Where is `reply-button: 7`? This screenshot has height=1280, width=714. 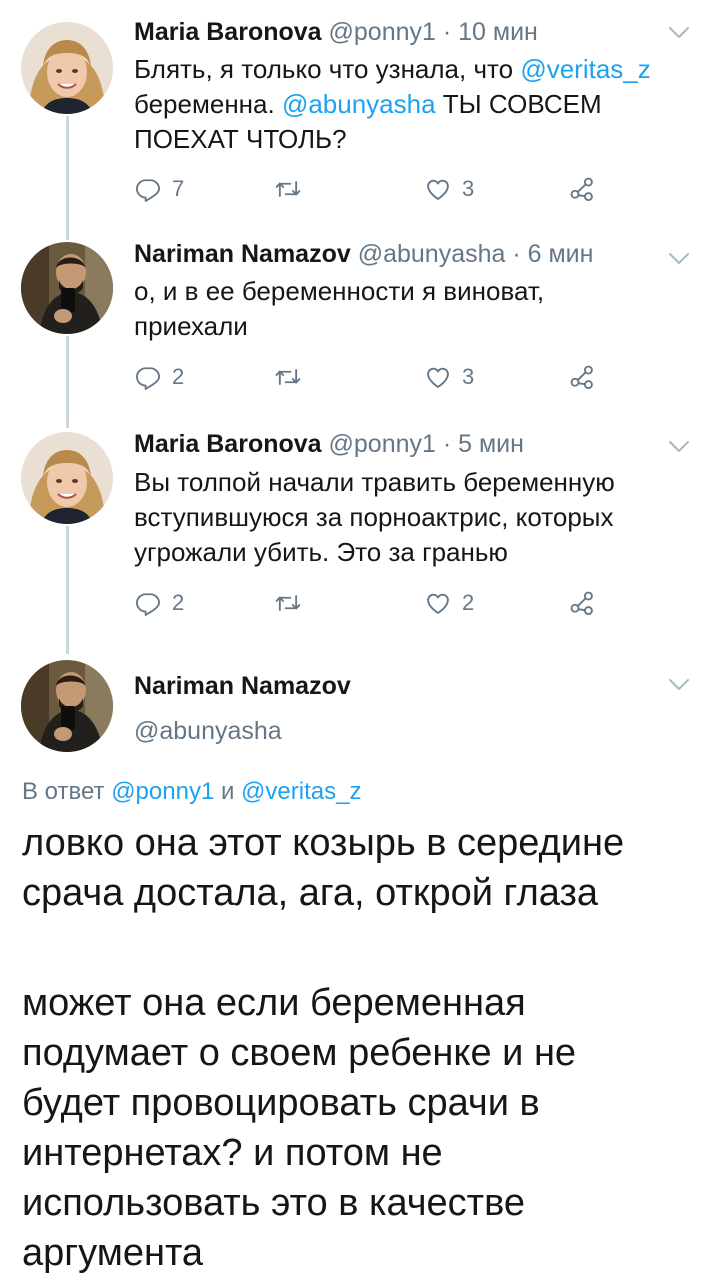
reply-button: 7 is located at coordinates (159, 189).